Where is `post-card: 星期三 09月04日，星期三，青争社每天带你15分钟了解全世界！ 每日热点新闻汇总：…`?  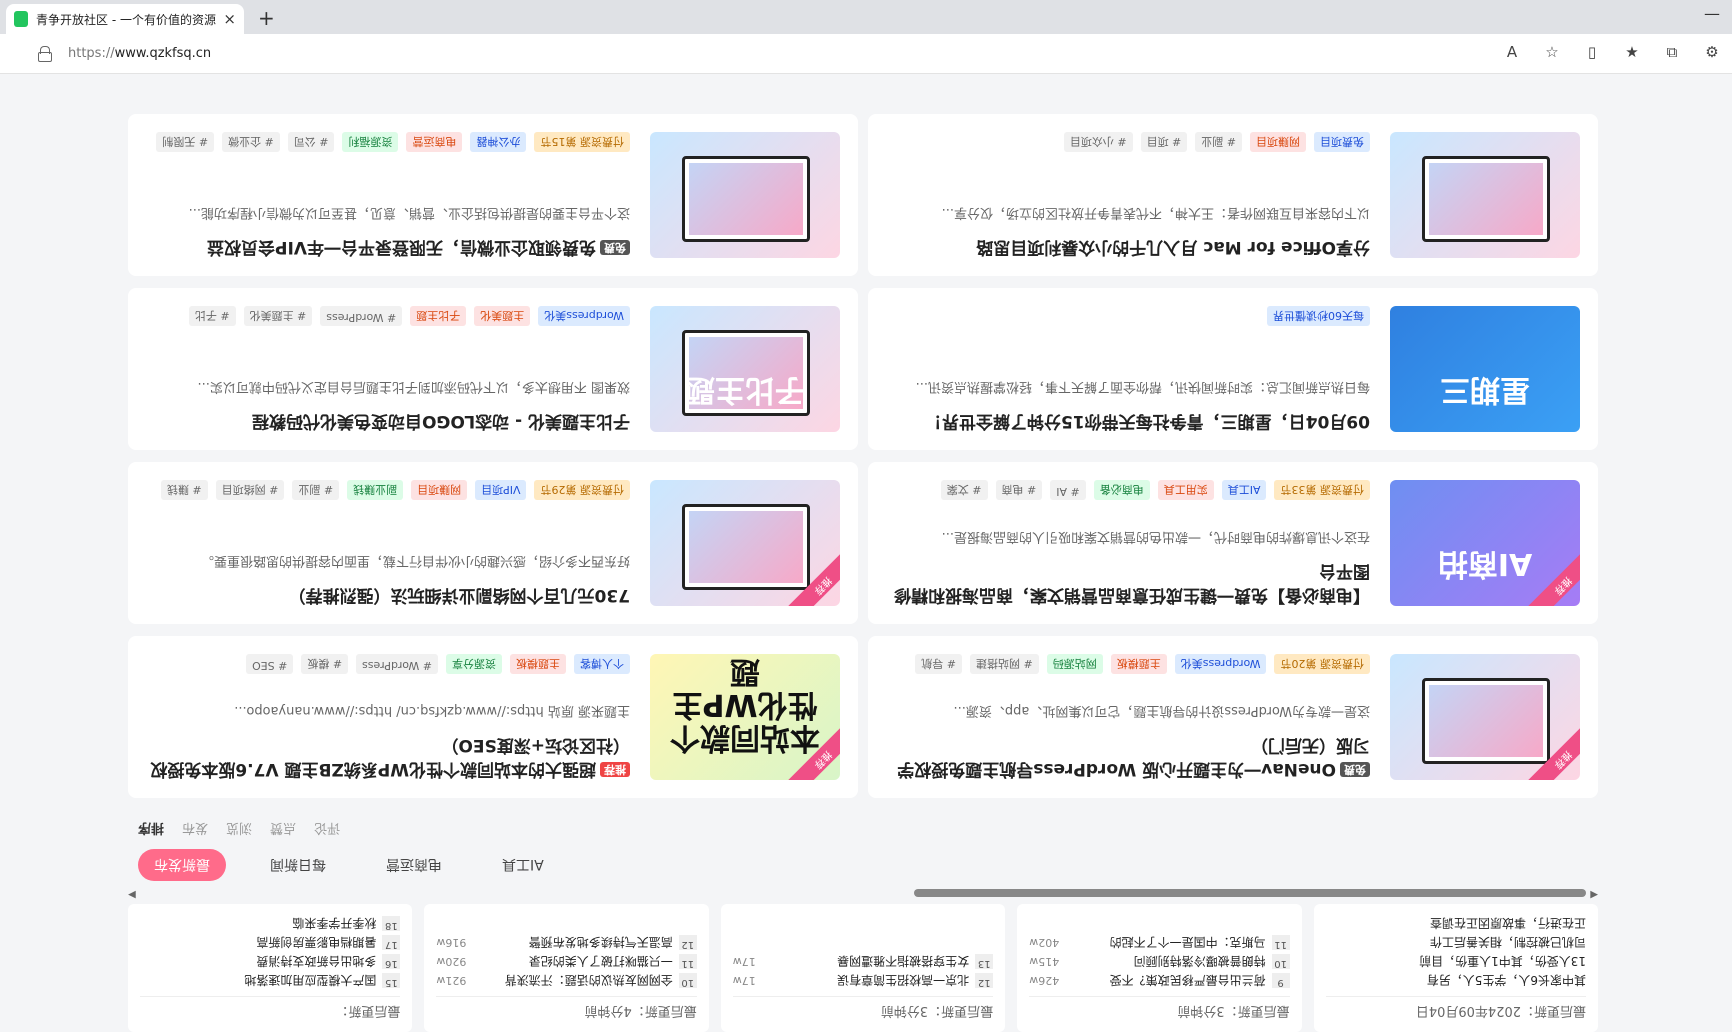
post-card: 星期三 09月04日，星期三，青争社每天带你15分钟了解全世界！ 每日热点新闻汇总：… is located at coordinates (1233, 369).